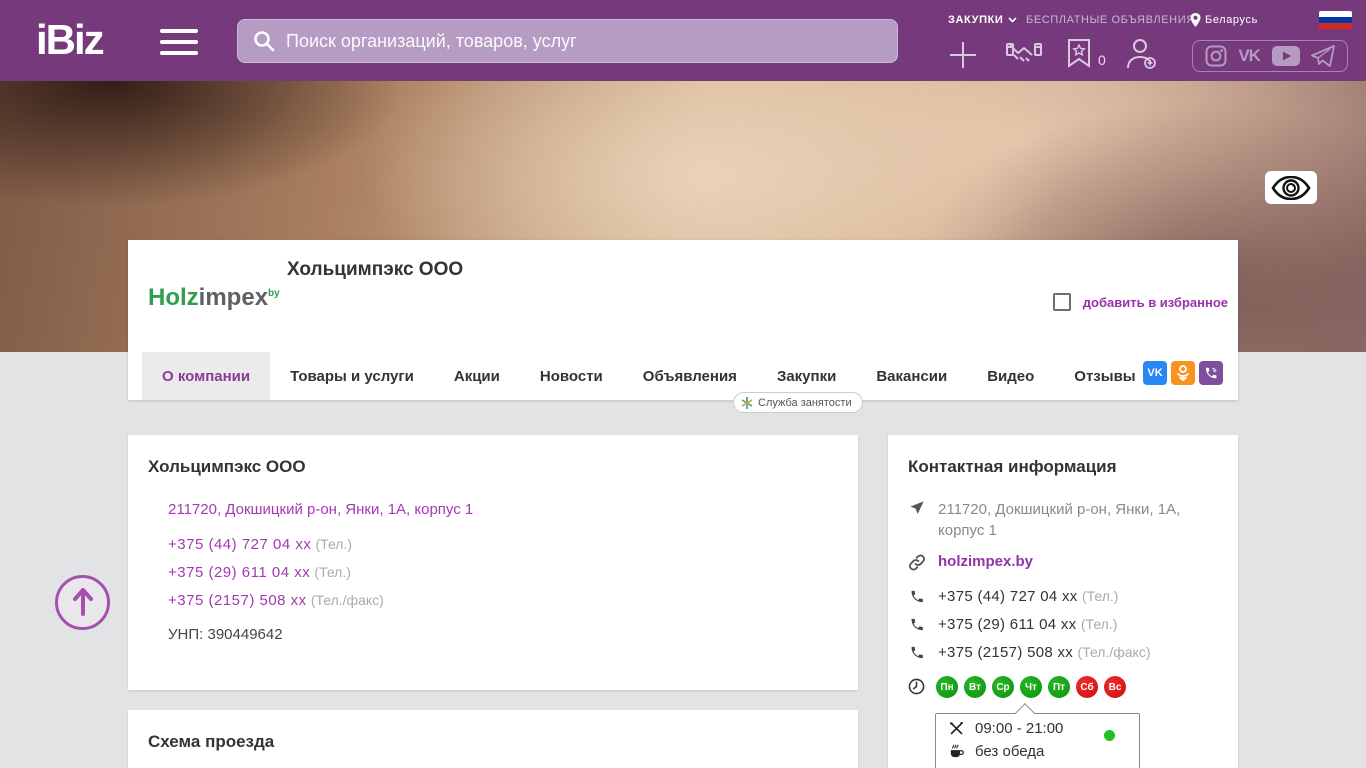 This screenshot has height=768, width=1366. Describe the element at coordinates (1024, 55) in the screenshot. I see `handshake-icon` at that location.